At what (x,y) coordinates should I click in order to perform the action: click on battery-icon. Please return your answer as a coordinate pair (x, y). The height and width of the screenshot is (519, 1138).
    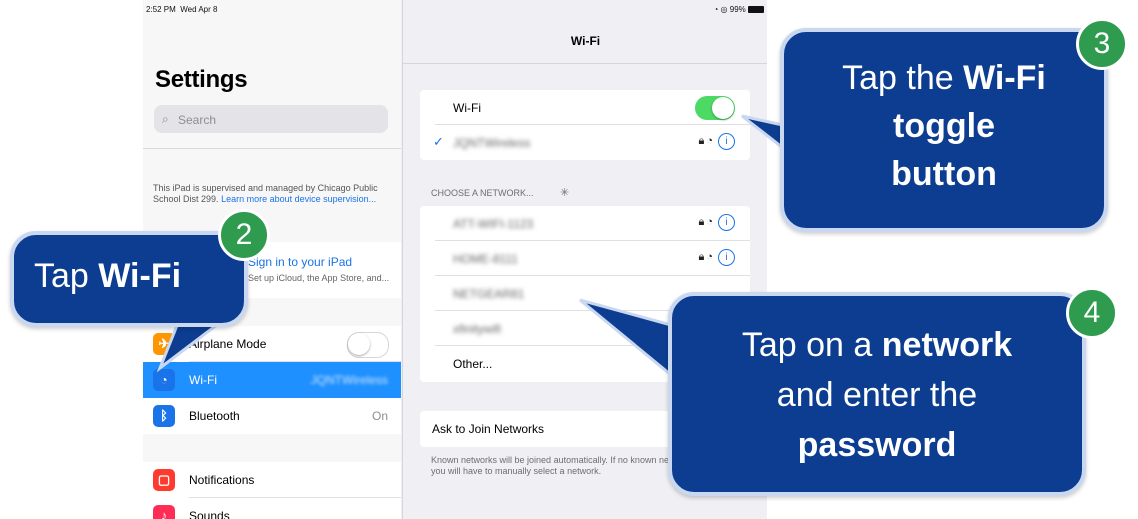
    Looking at the image, I should click on (756, 10).